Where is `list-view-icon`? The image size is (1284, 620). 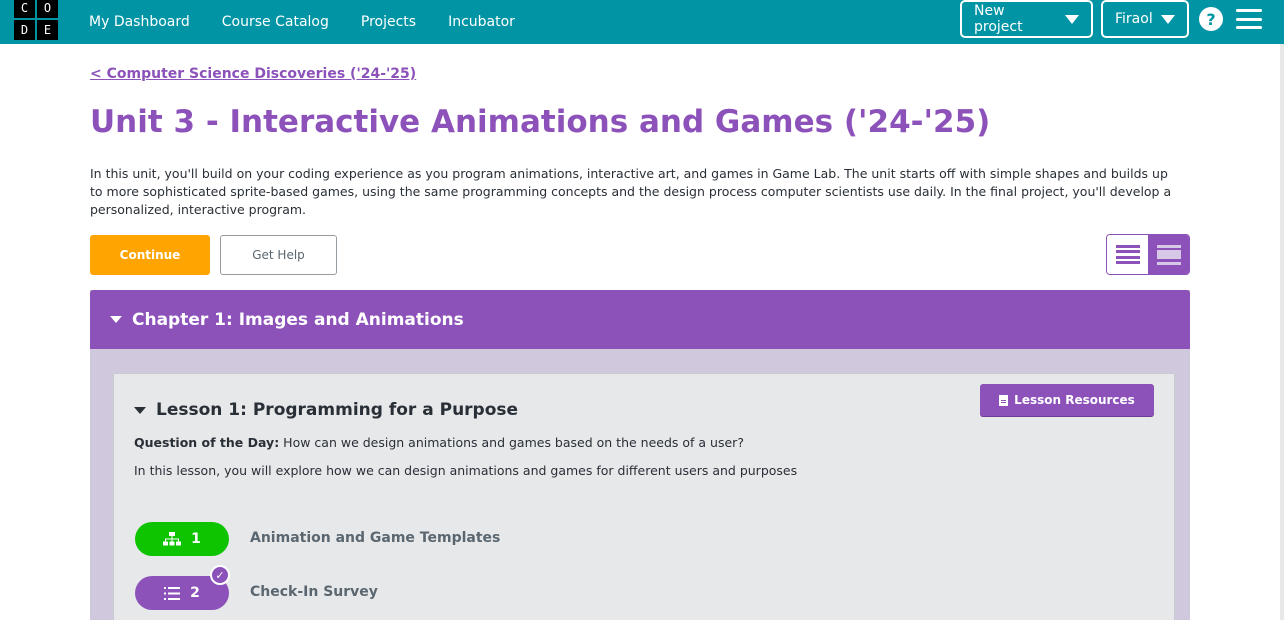 list-view-icon is located at coordinates (1127, 254).